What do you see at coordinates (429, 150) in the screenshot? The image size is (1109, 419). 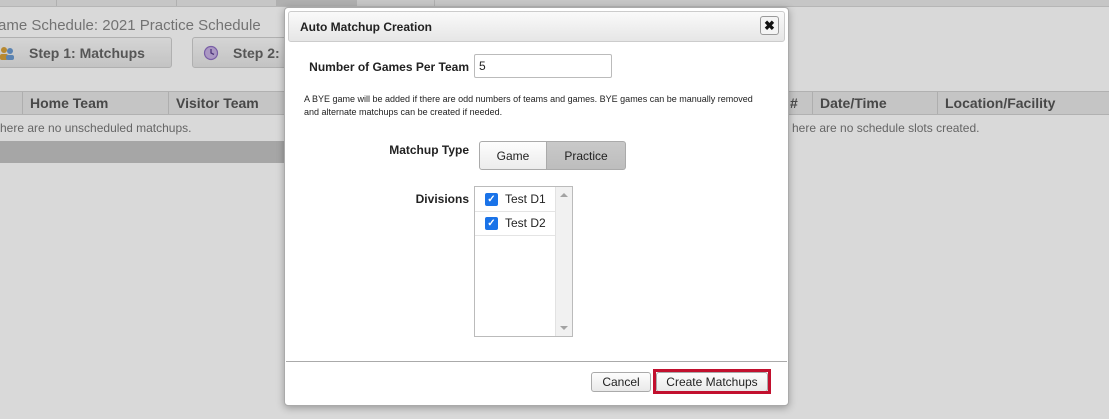 I see `matchup-type-label: Matchup Type` at bounding box center [429, 150].